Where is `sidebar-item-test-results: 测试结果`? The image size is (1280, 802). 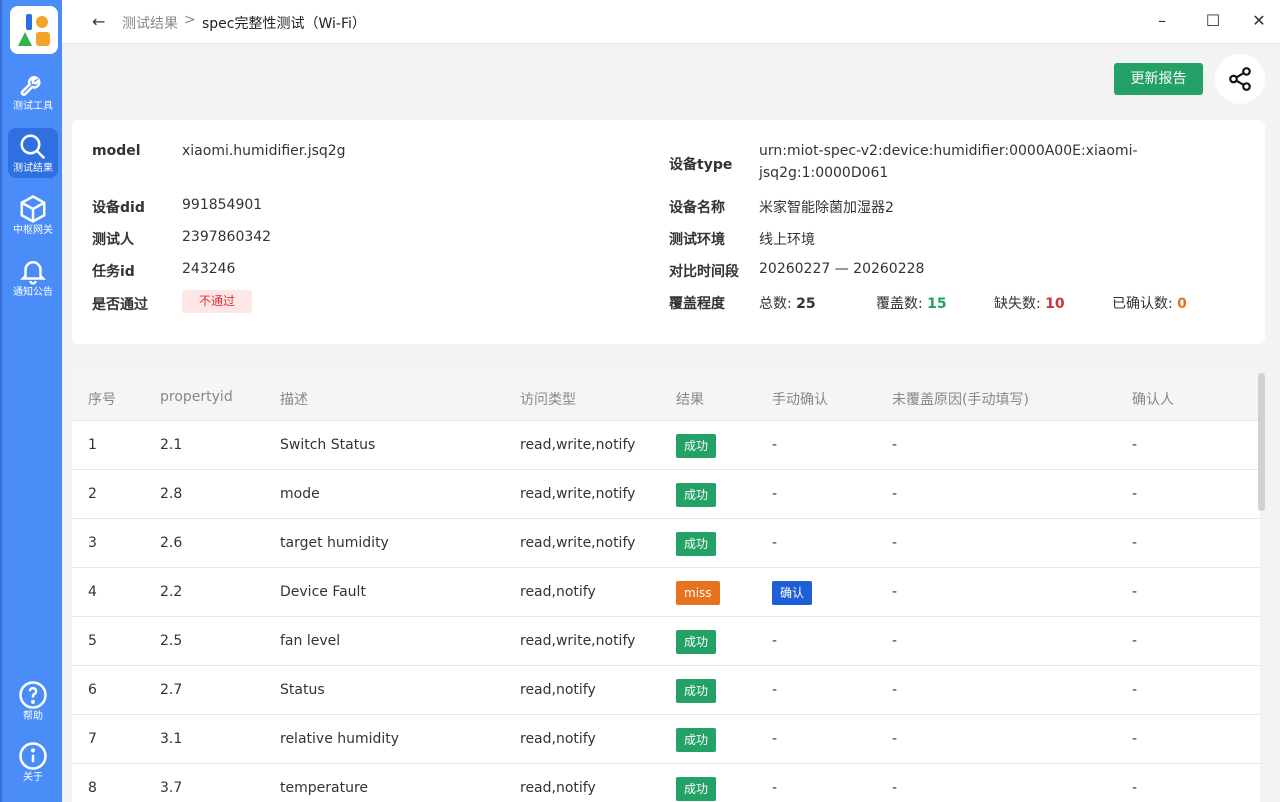 sidebar-item-test-results: 测试结果 is located at coordinates (33, 153).